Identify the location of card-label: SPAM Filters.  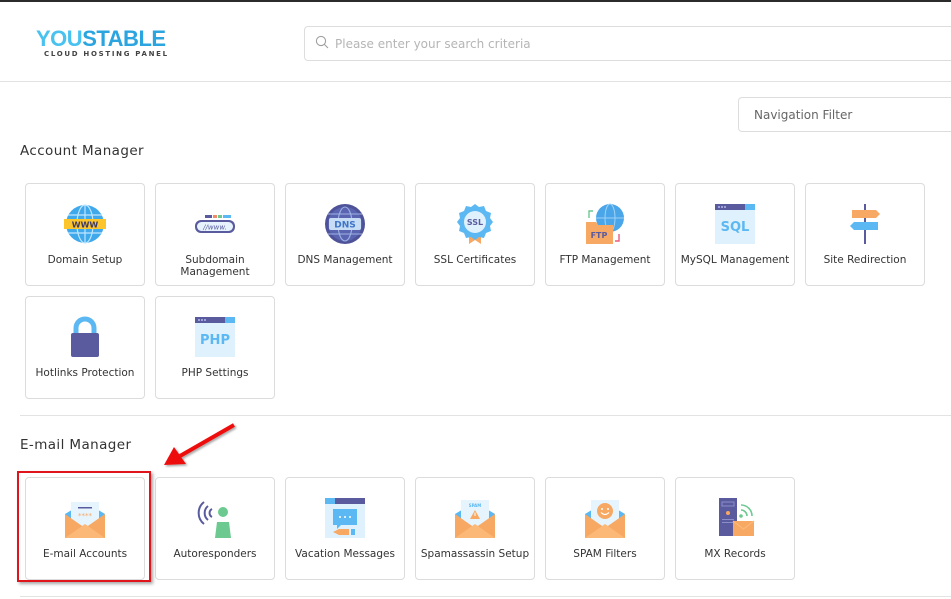
(605, 554).